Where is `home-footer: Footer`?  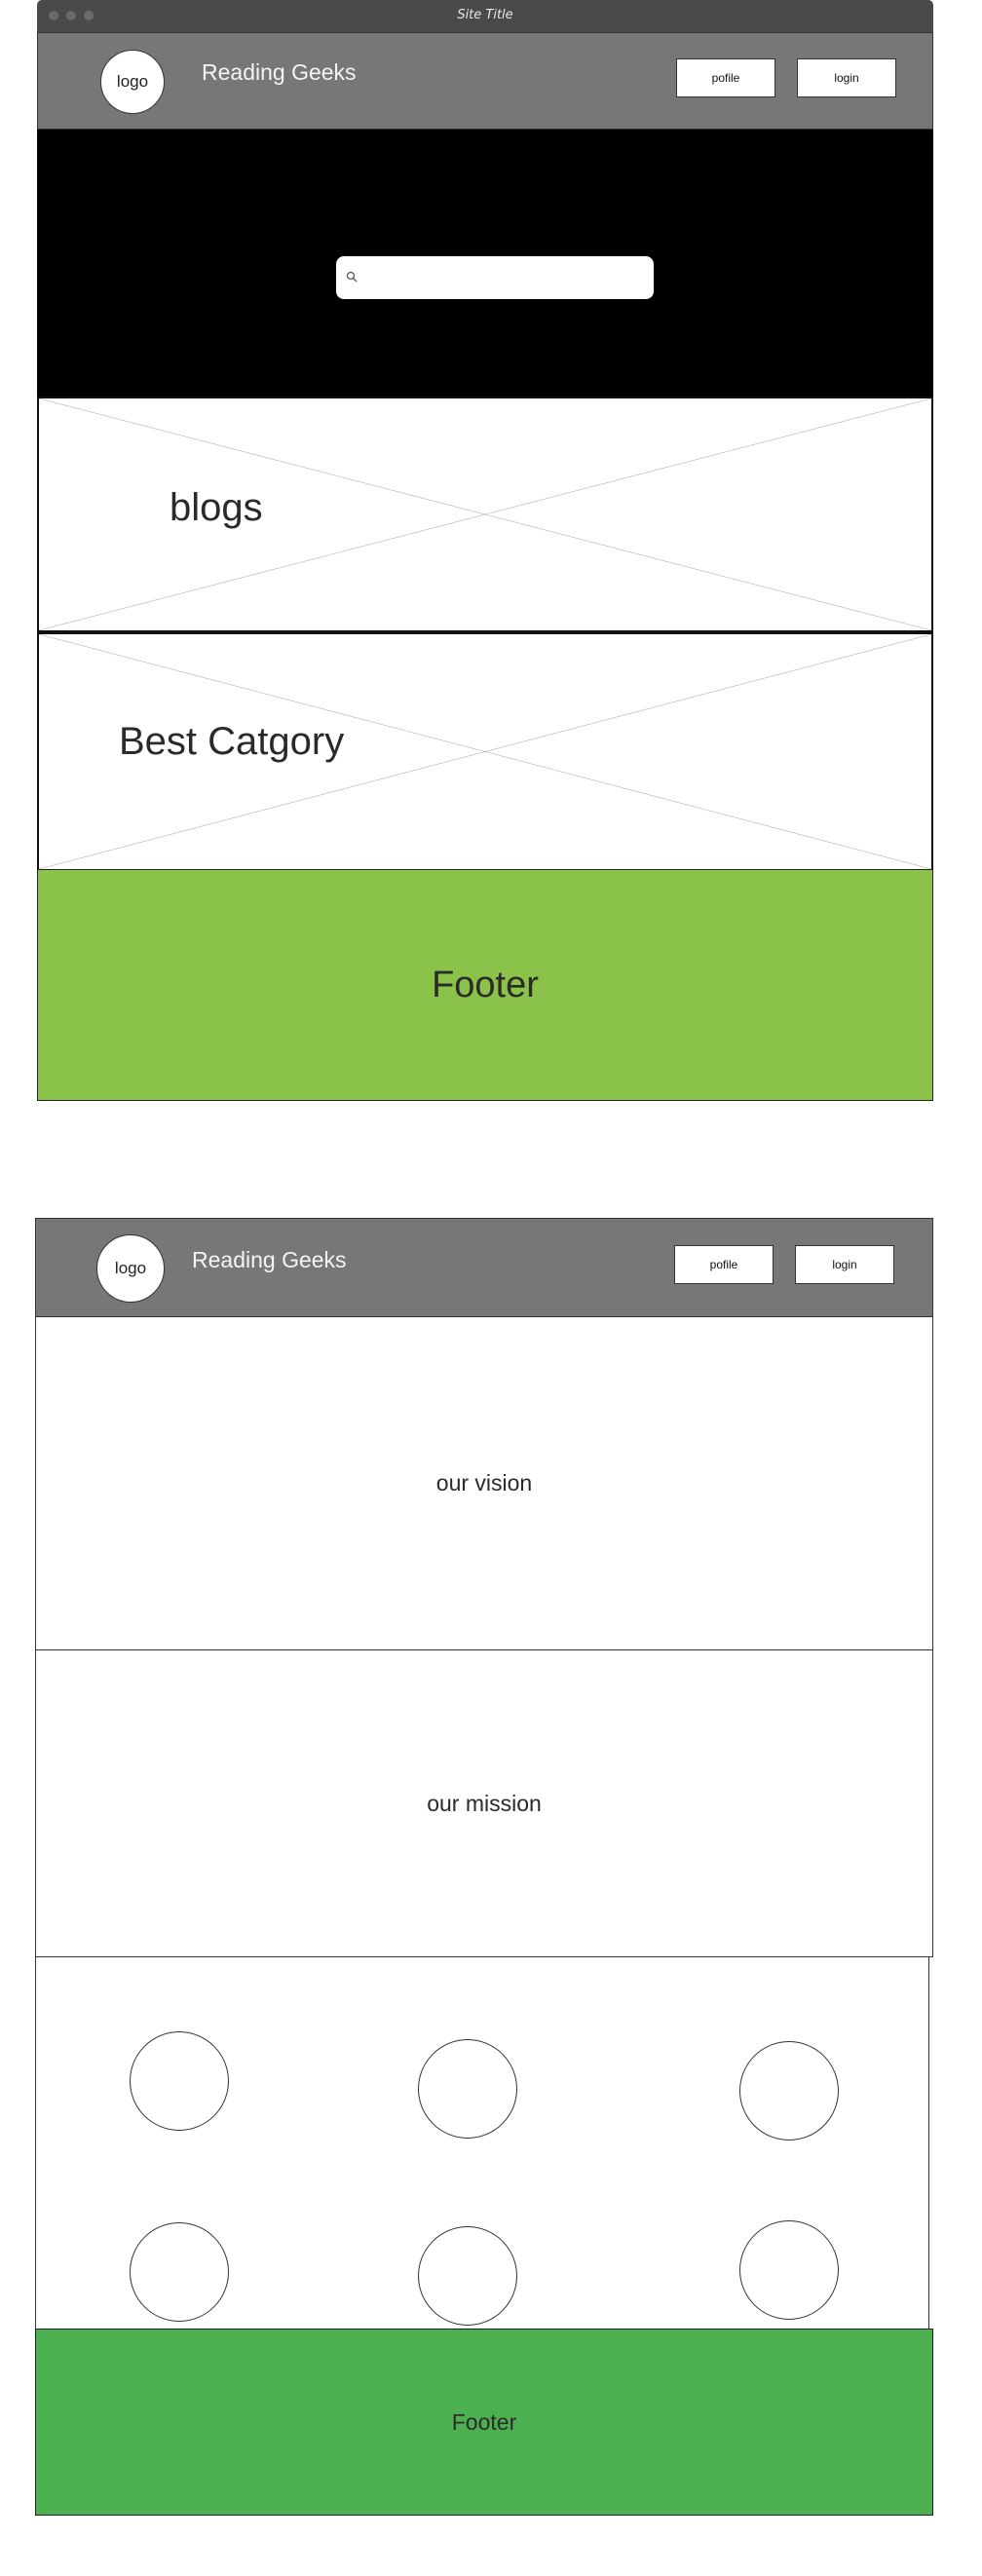
home-footer: Footer is located at coordinates (485, 985).